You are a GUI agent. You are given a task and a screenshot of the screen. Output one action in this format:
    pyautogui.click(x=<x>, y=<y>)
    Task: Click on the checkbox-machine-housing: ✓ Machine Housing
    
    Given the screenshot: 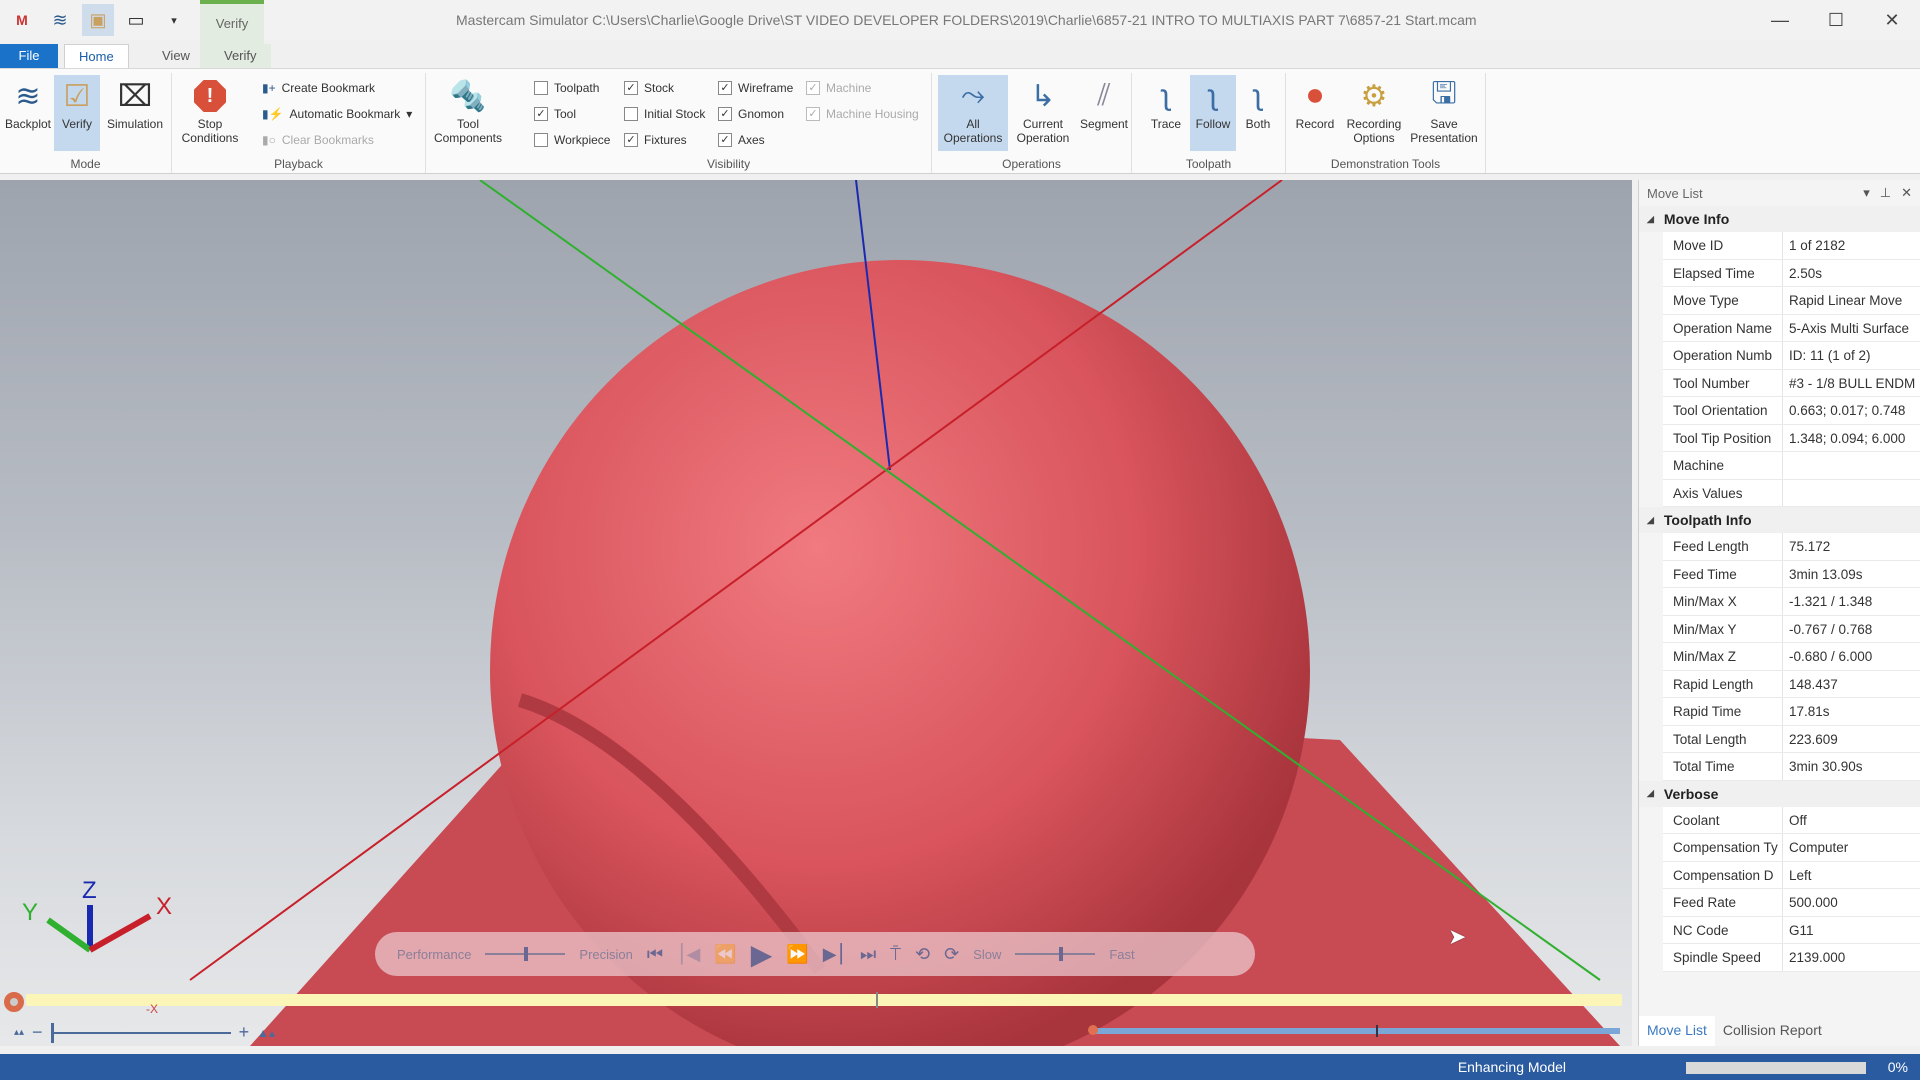 What is the action you would take?
    pyautogui.click(x=862, y=114)
    